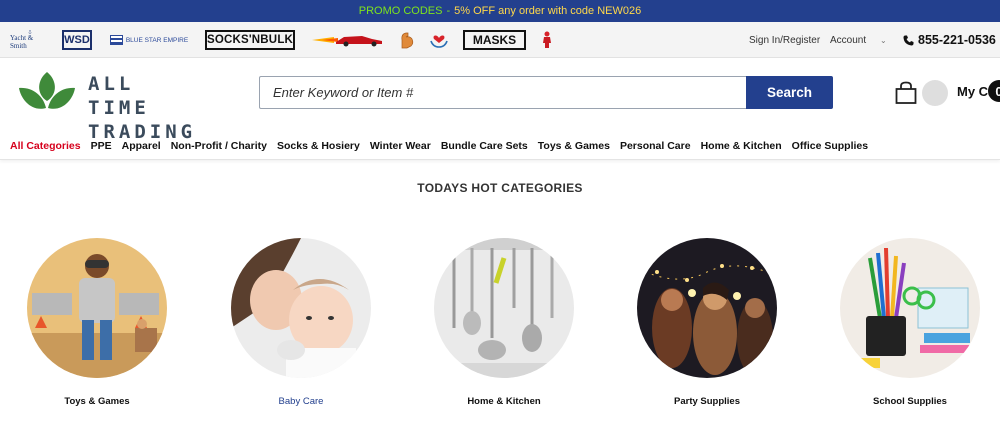  I want to click on shopping-bag-icon, so click(906, 93).